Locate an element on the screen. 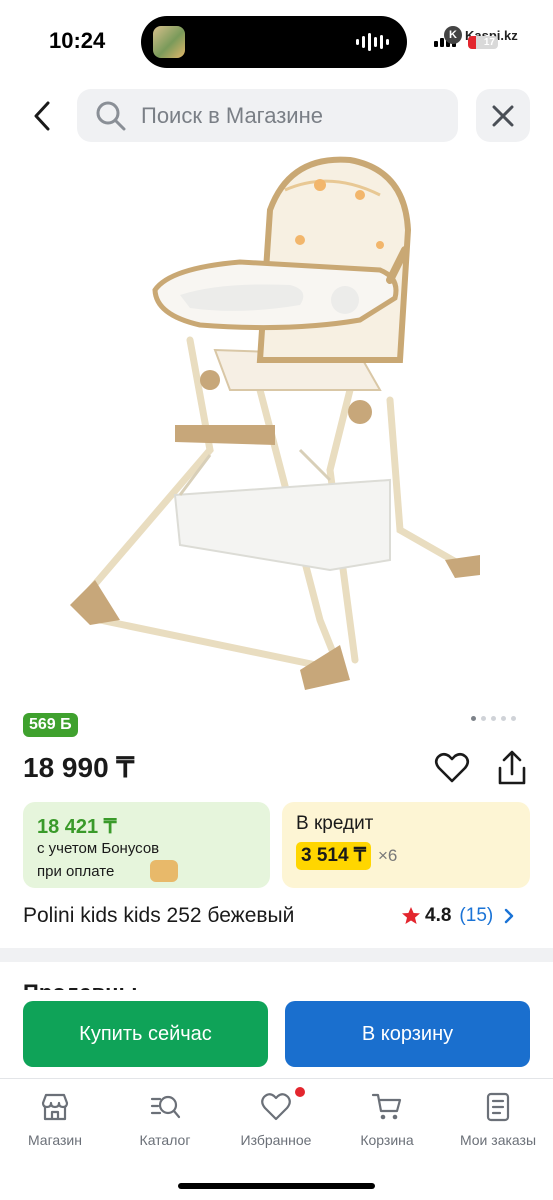  kaspi-logo-icon: K is located at coordinates (453, 35).